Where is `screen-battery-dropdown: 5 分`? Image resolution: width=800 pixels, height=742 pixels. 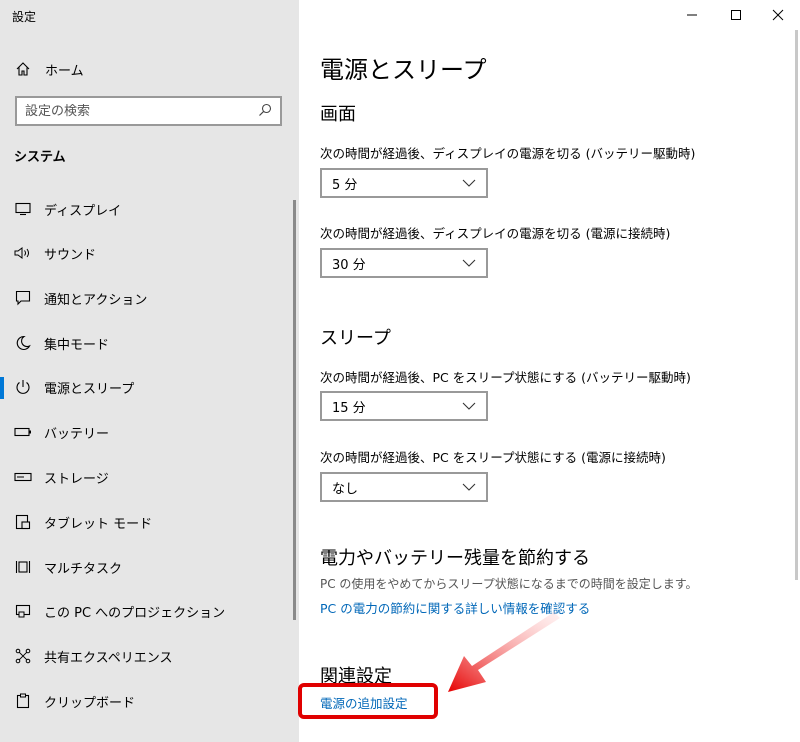 screen-battery-dropdown: 5 分 is located at coordinates (404, 183).